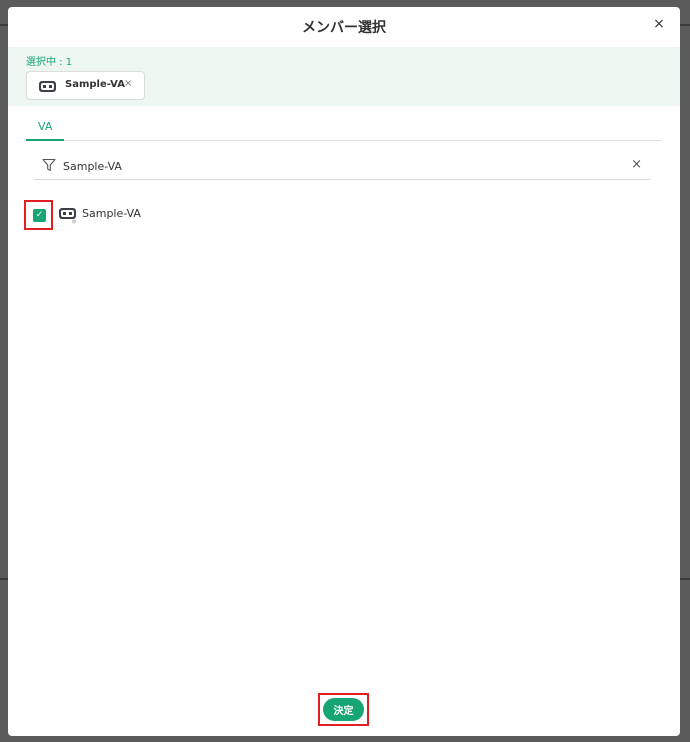 The height and width of the screenshot is (742, 690). What do you see at coordinates (45, 130) in the screenshot?
I see `tab-va: VA` at bounding box center [45, 130].